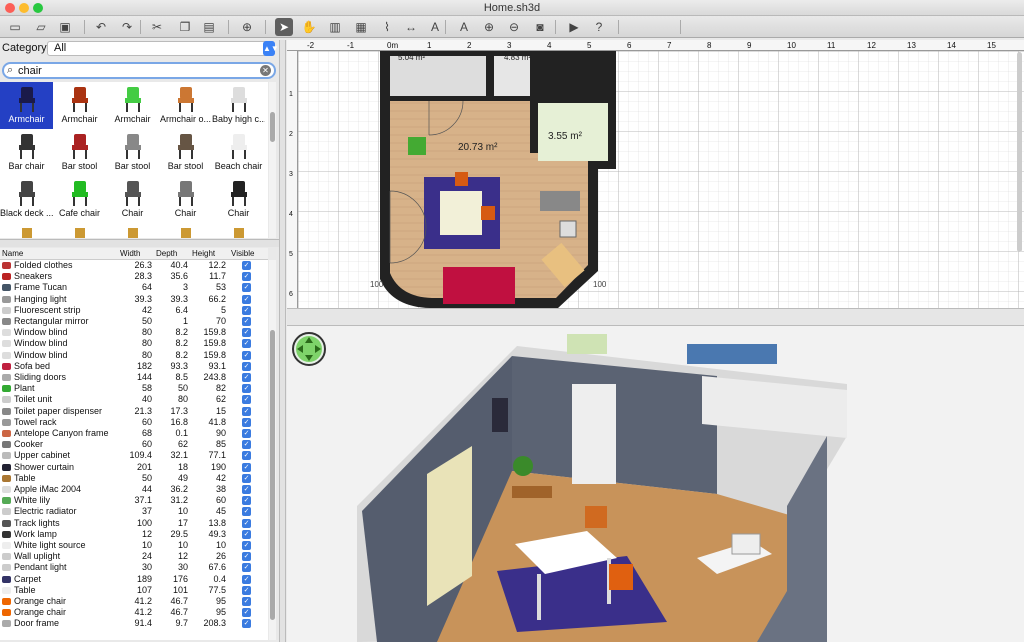 The image size is (1024, 642). What do you see at coordinates (134, 623) in the screenshot?
I see `table-row: Door frame 91.4 9.7 208.3 ✓` at bounding box center [134, 623].